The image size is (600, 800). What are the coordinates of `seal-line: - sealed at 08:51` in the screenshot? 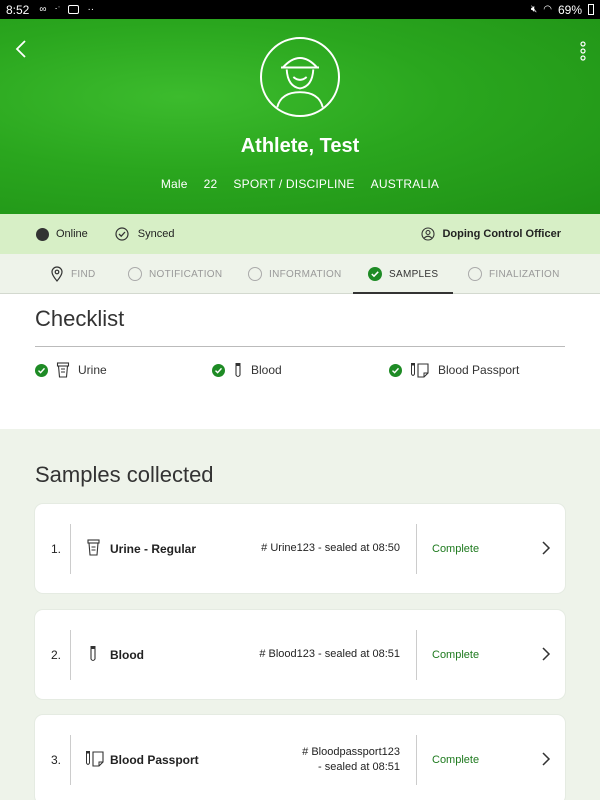 It's located at (359, 766).